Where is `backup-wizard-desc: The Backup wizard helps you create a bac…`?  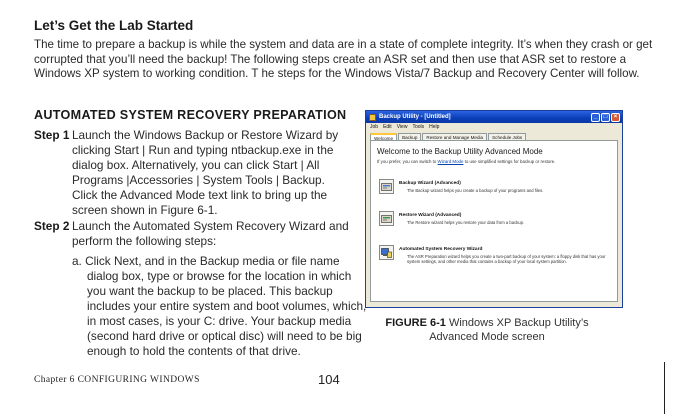 backup-wizard-desc: The Backup wizard helps you create a bac… is located at coordinates (475, 190).